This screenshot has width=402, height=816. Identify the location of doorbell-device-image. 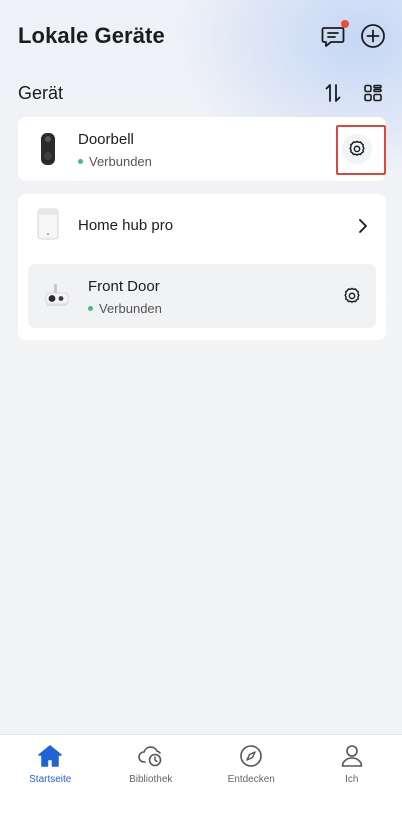
(48, 149).